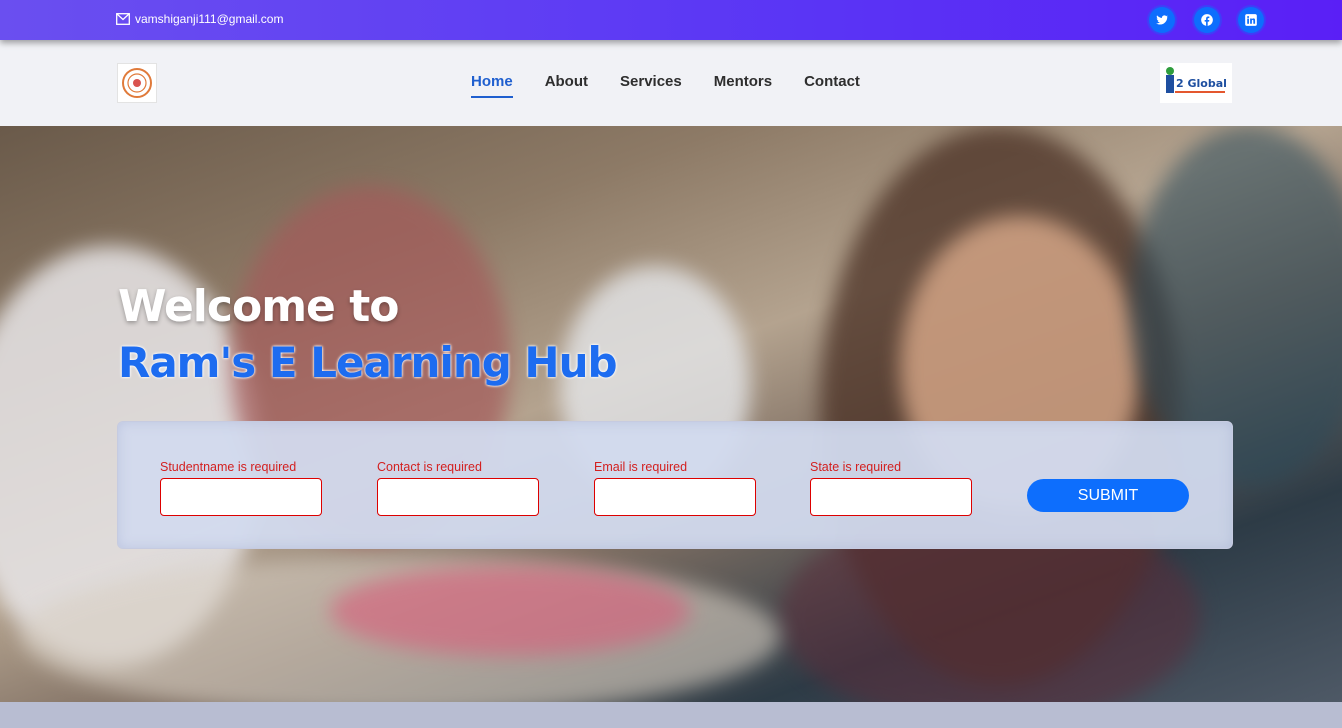 The width and height of the screenshot is (1342, 728). I want to click on contact-email: vamshiganji111@gmail.com, so click(199, 19).